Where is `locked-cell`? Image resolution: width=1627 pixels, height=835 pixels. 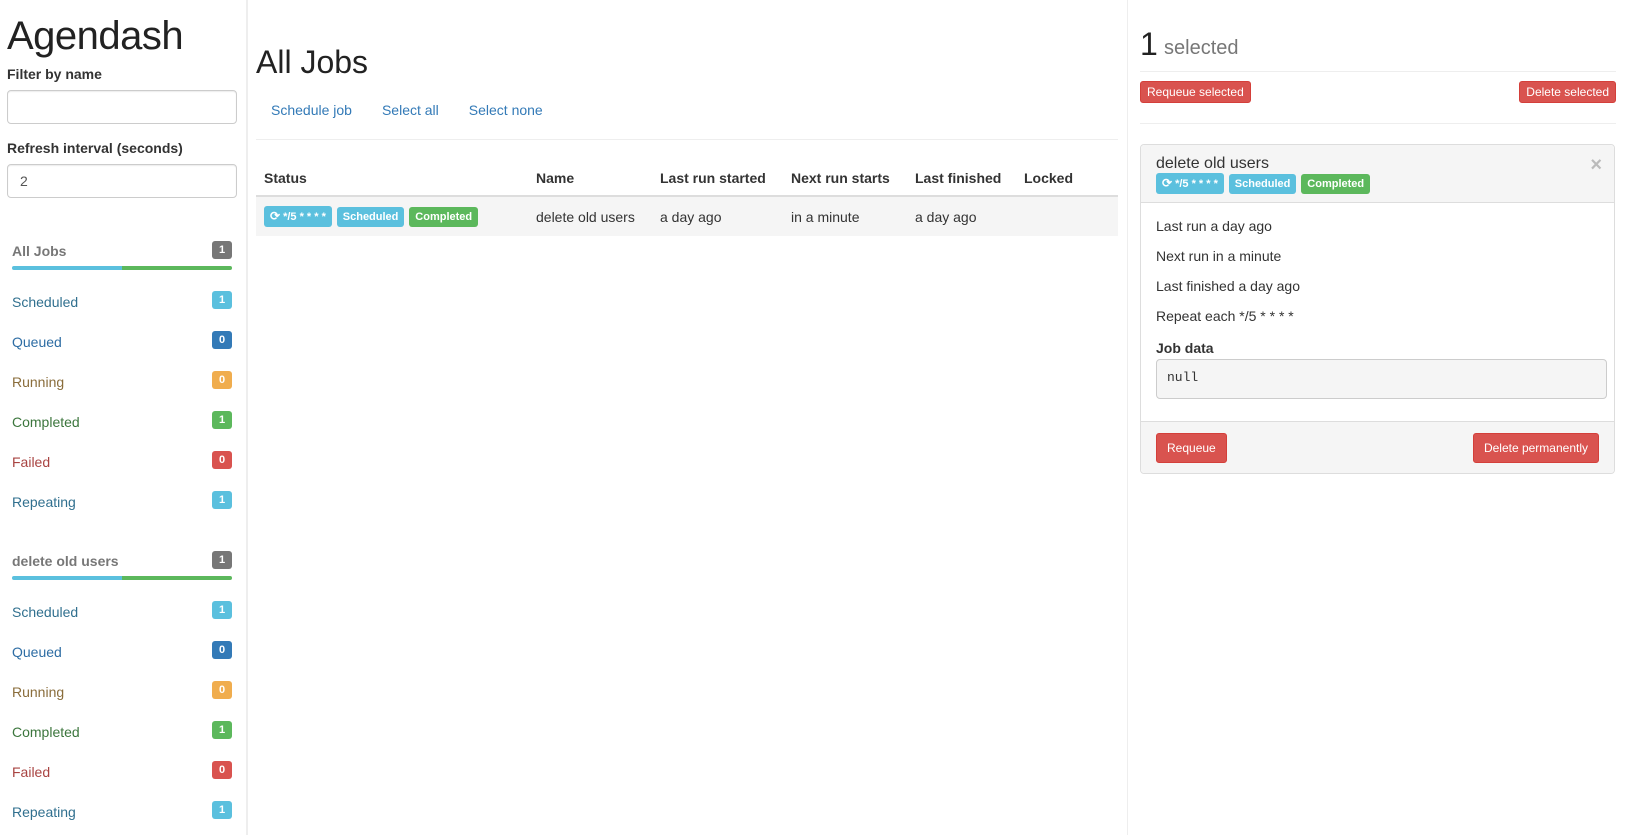
locked-cell is located at coordinates (1067, 215).